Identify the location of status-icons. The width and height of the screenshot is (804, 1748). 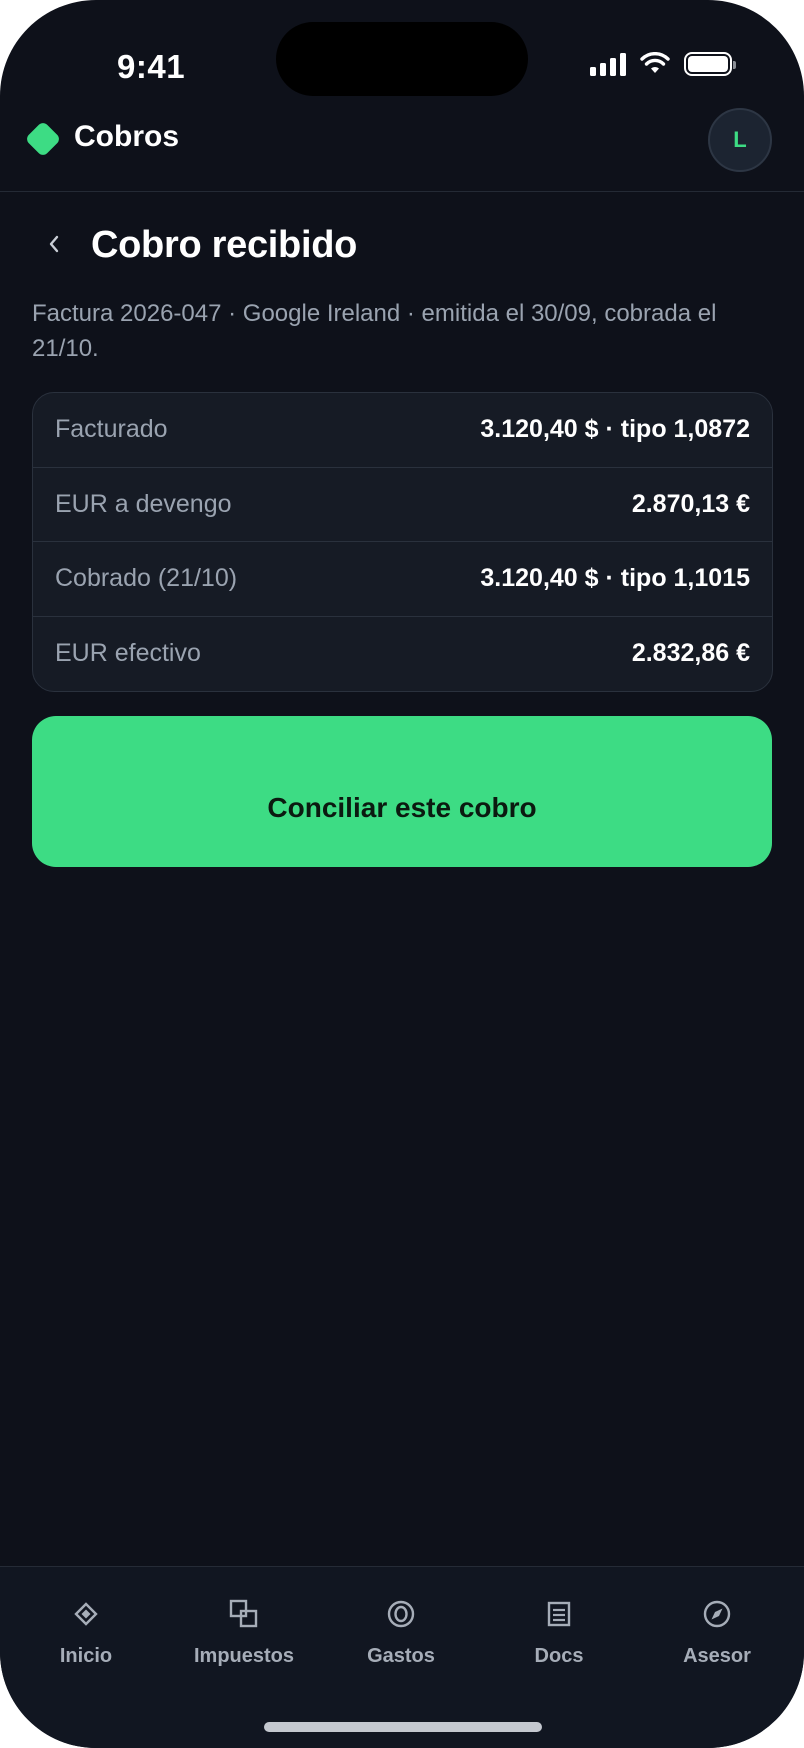
(663, 64).